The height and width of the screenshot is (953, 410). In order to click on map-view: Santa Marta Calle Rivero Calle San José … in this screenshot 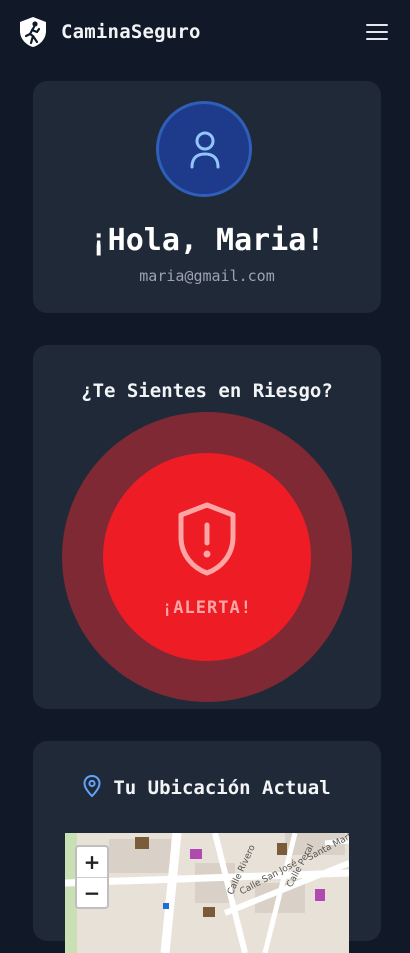, I will do `click(207, 893)`.